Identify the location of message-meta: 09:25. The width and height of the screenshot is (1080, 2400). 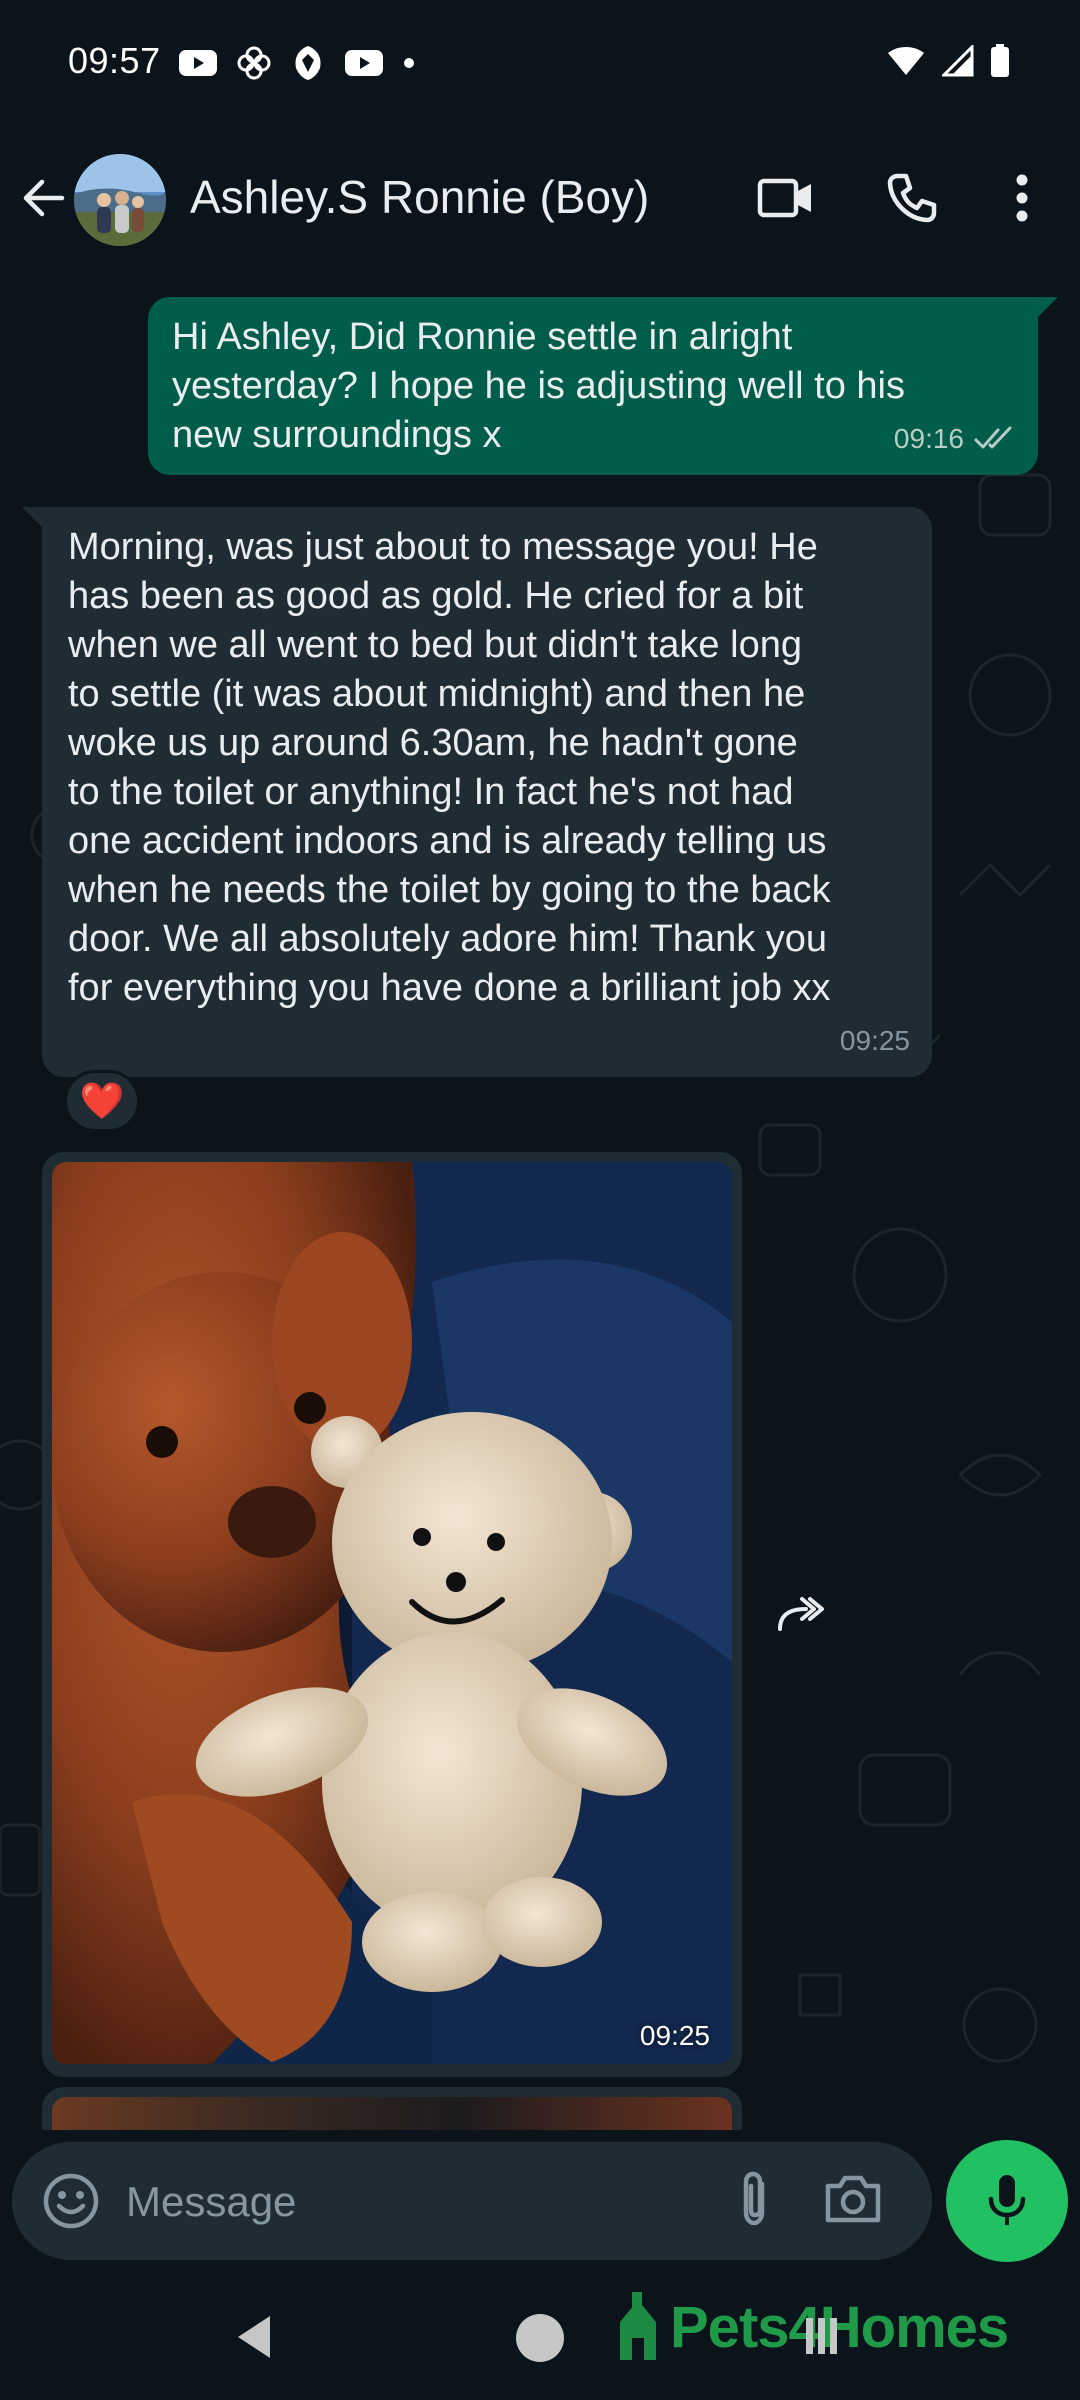
(875, 1040).